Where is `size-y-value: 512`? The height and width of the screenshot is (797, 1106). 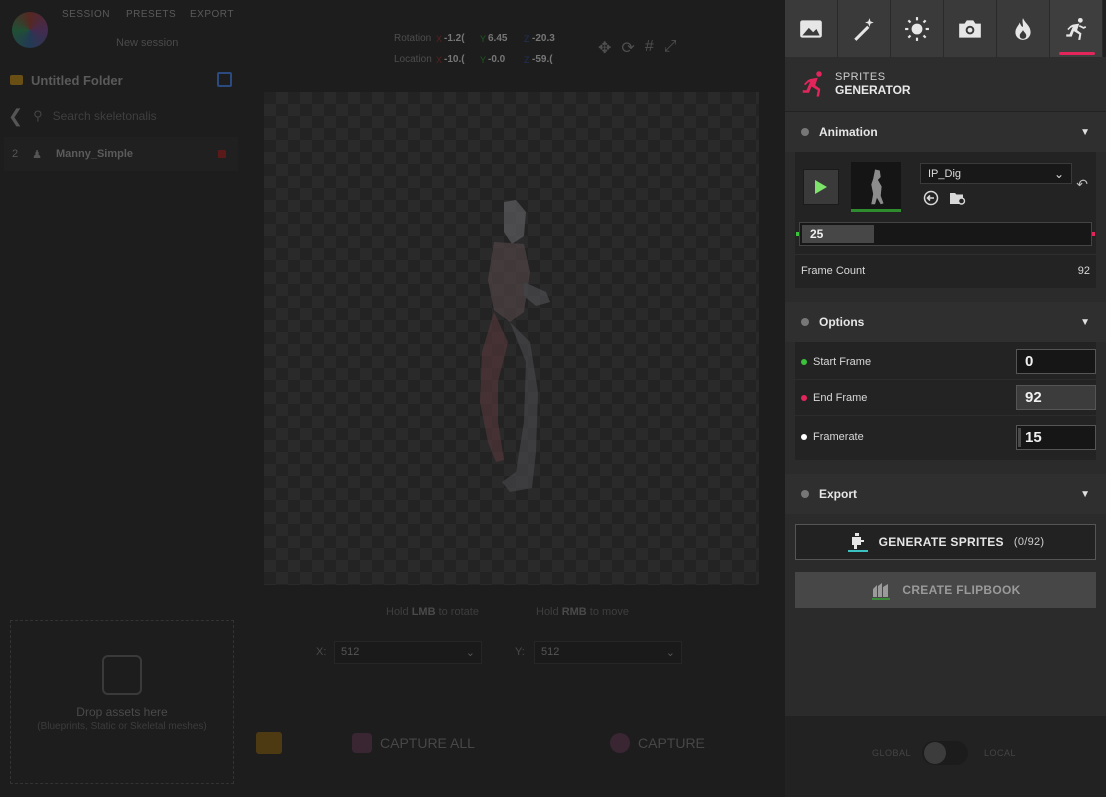 size-y-value: 512 is located at coordinates (550, 652).